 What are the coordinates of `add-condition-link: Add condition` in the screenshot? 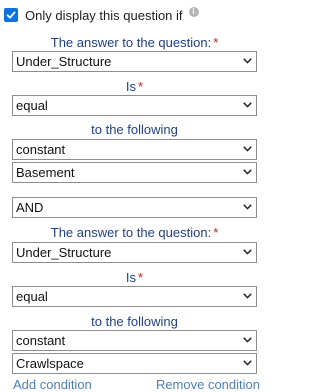 It's located at (52, 384).